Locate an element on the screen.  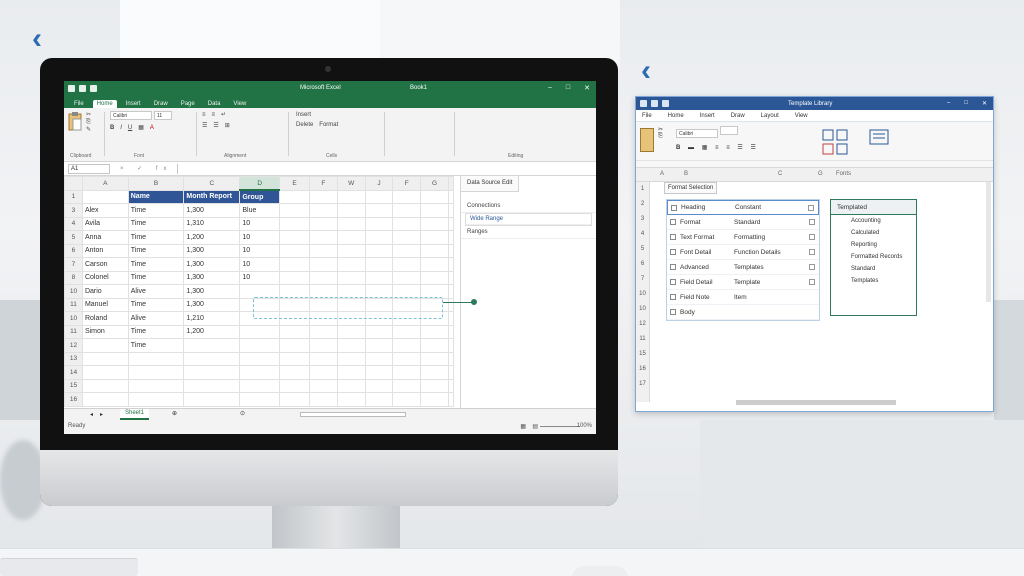
template-item: Calculated is located at coordinates (873, 233).